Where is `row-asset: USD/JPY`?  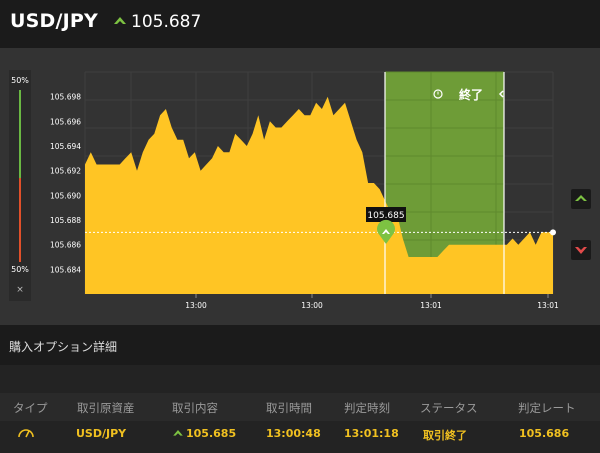
row-asset: USD/JPY is located at coordinates (101, 433).